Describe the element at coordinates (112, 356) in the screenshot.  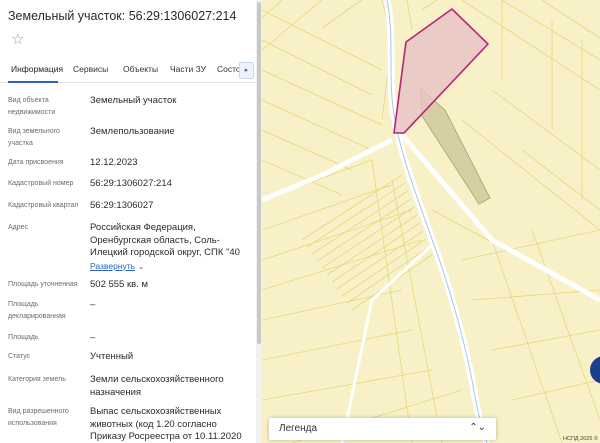
I see `row-value: Учтенный` at that location.